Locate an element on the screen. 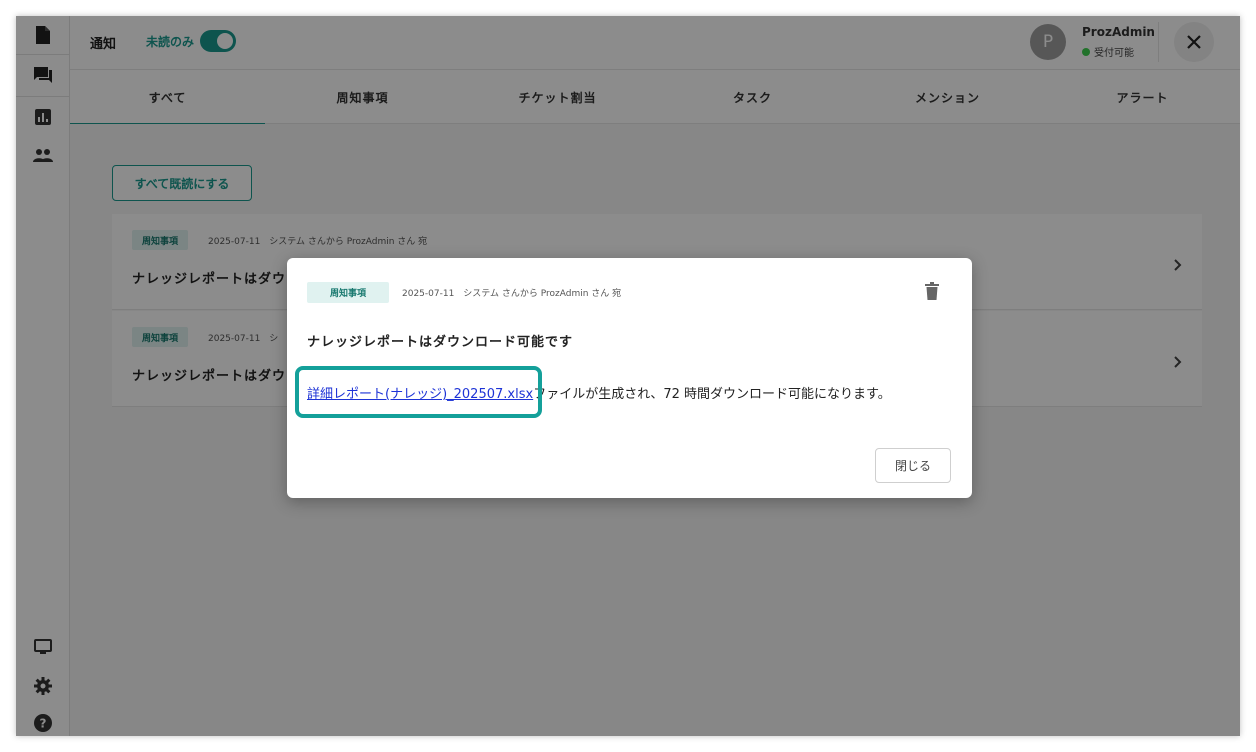 This screenshot has width=1256, height=752. dialog-meta: 2025-07-11 システム さんから ProzAdmin さん 宛 is located at coordinates (512, 294).